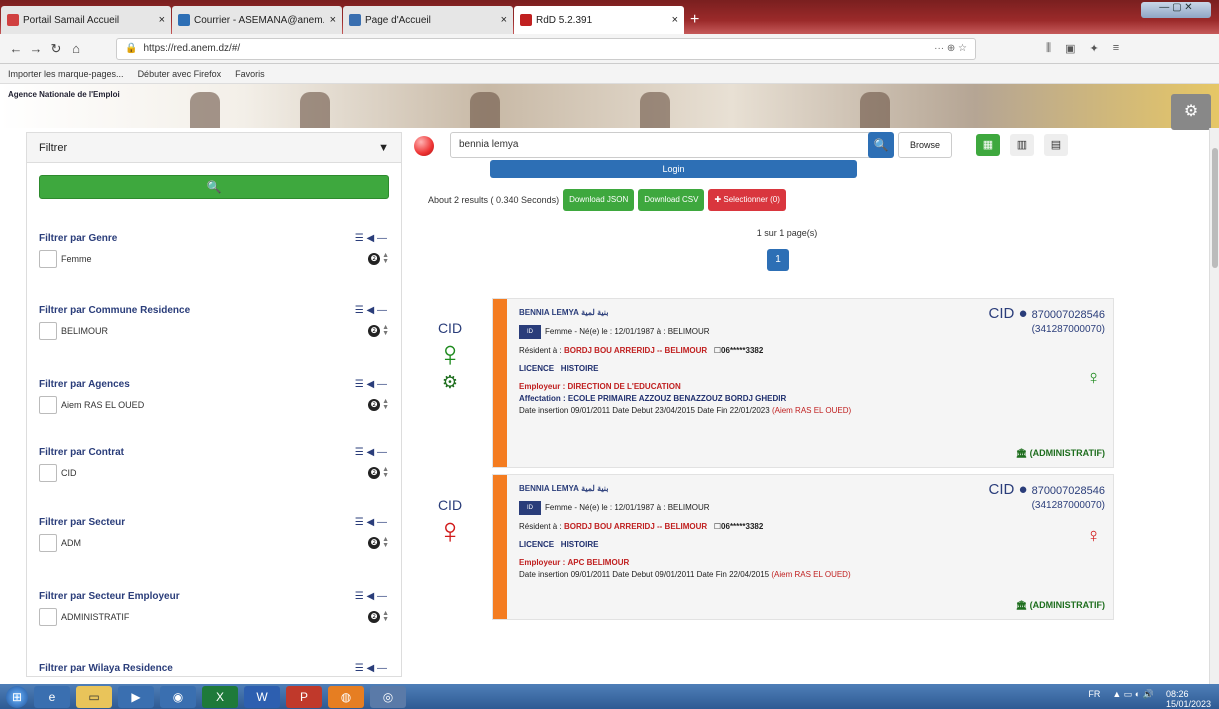 The height and width of the screenshot is (709, 1219). I want to click on login-button: Login, so click(673, 169).